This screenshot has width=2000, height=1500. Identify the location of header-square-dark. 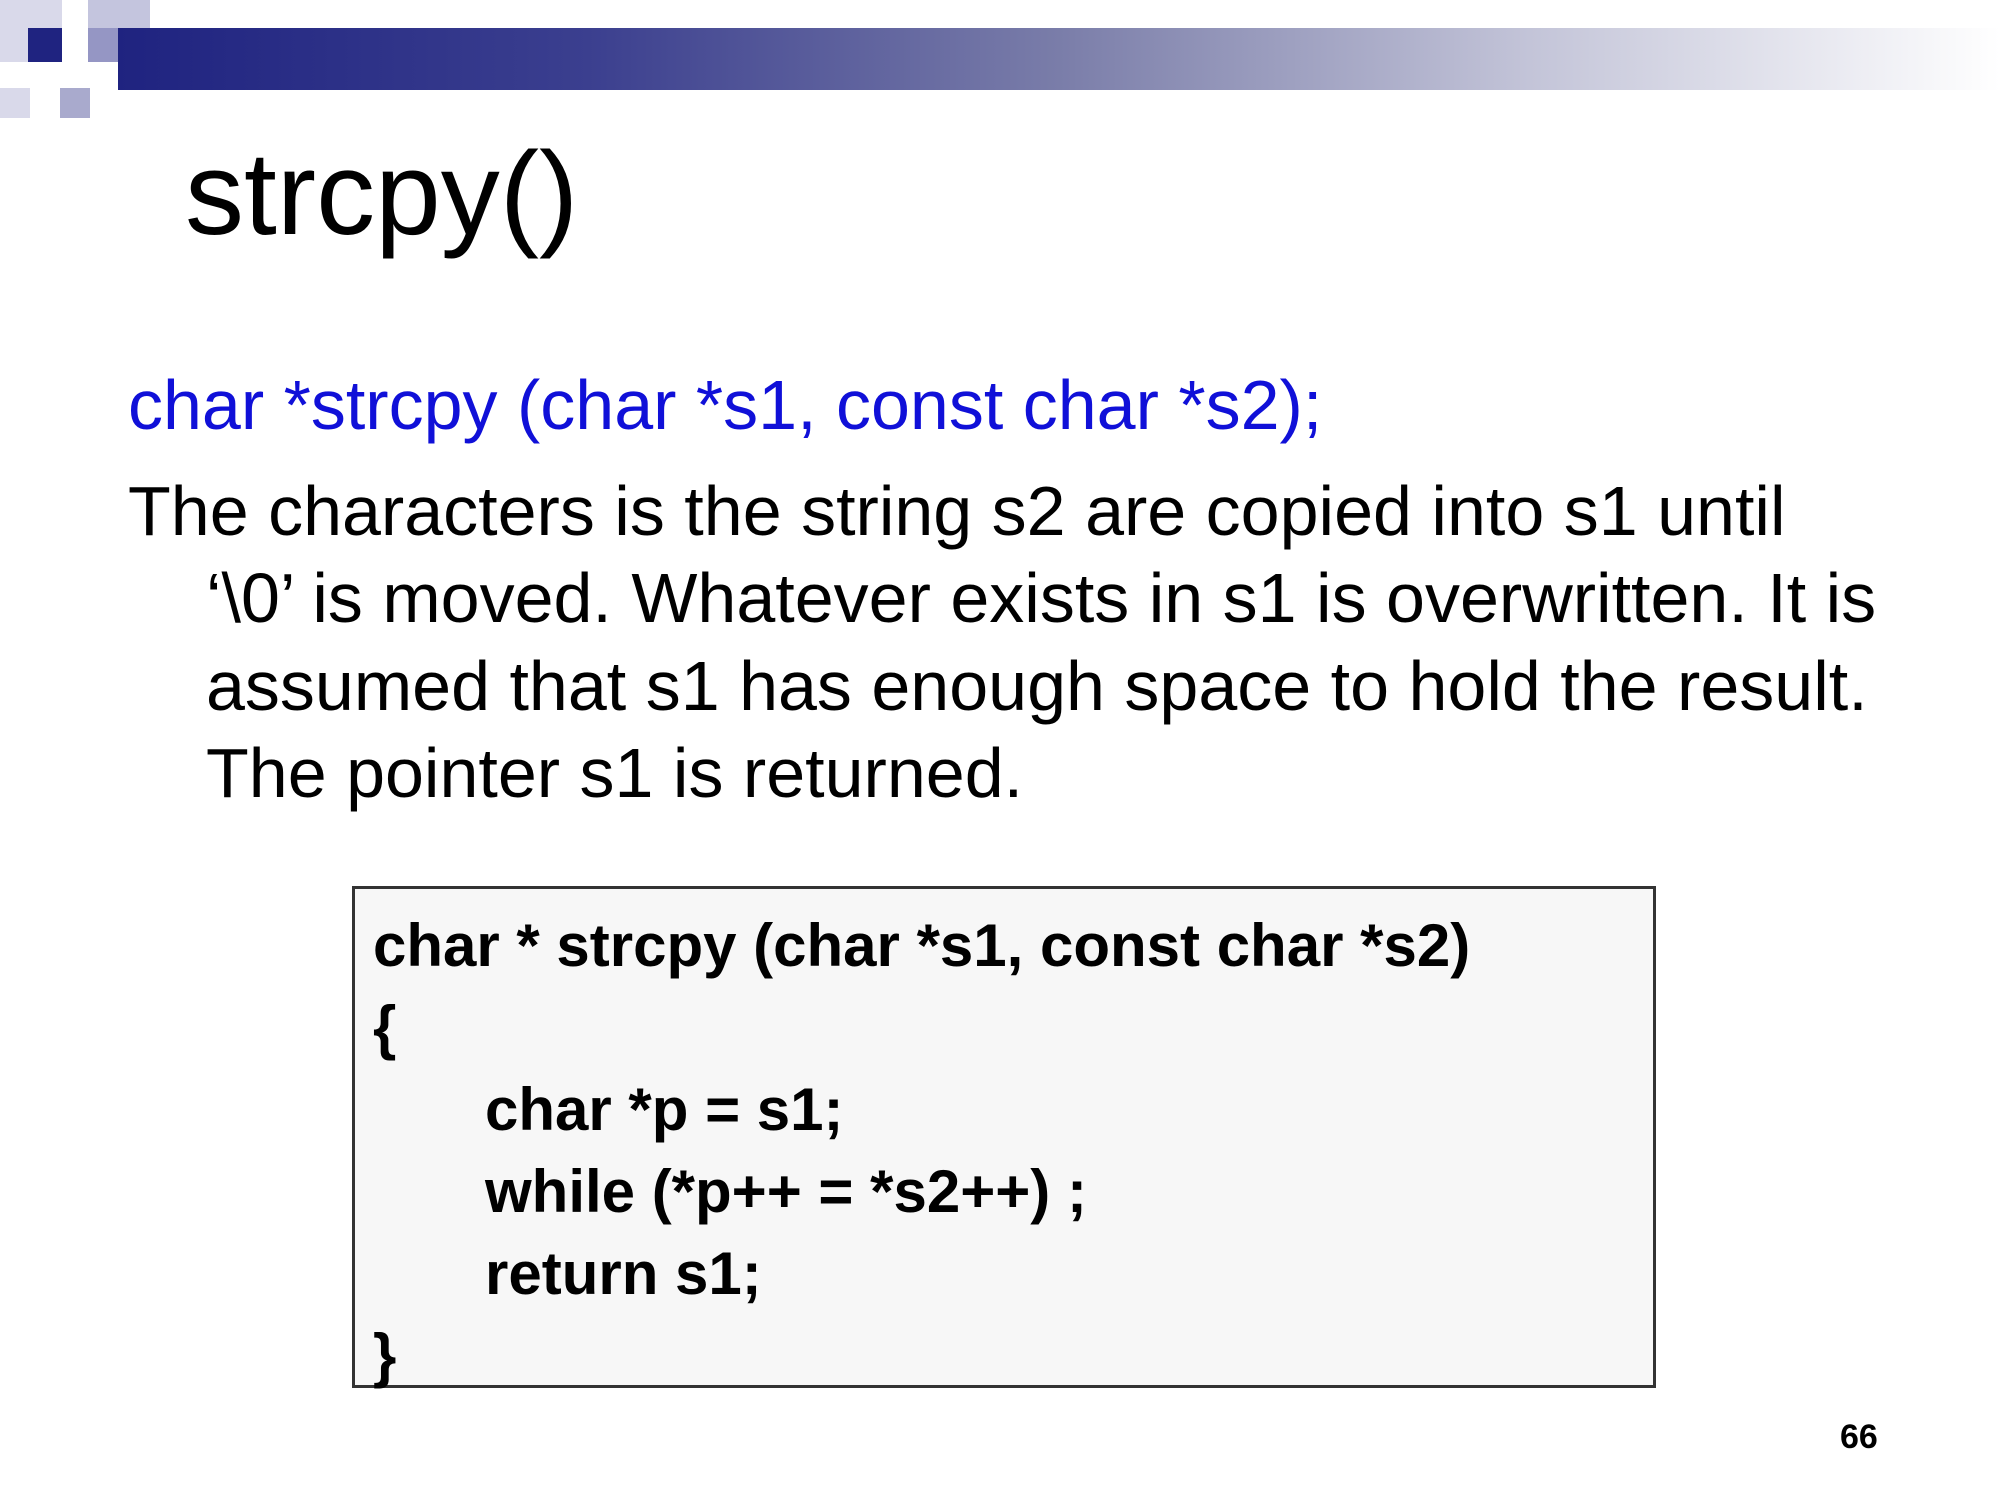
(45, 45).